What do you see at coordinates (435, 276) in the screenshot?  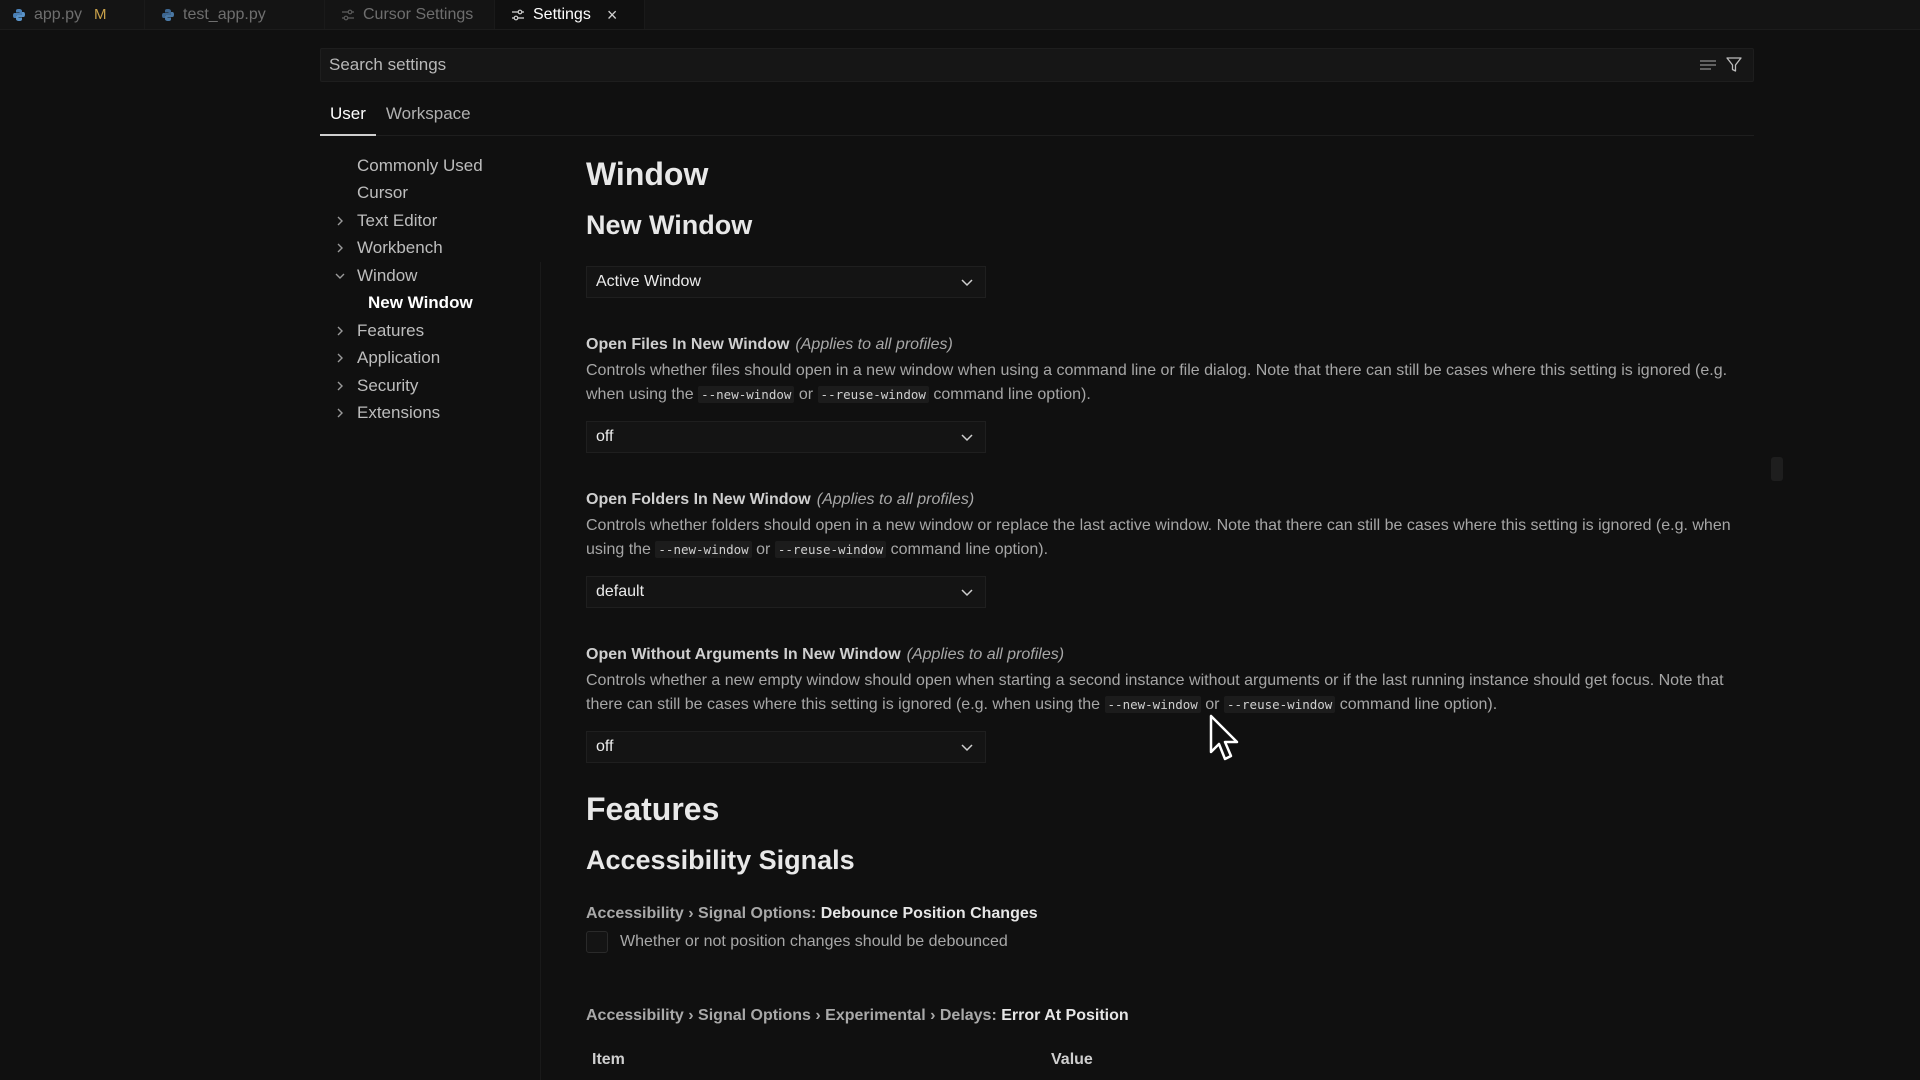 I see `toc-item-window: Window` at bounding box center [435, 276].